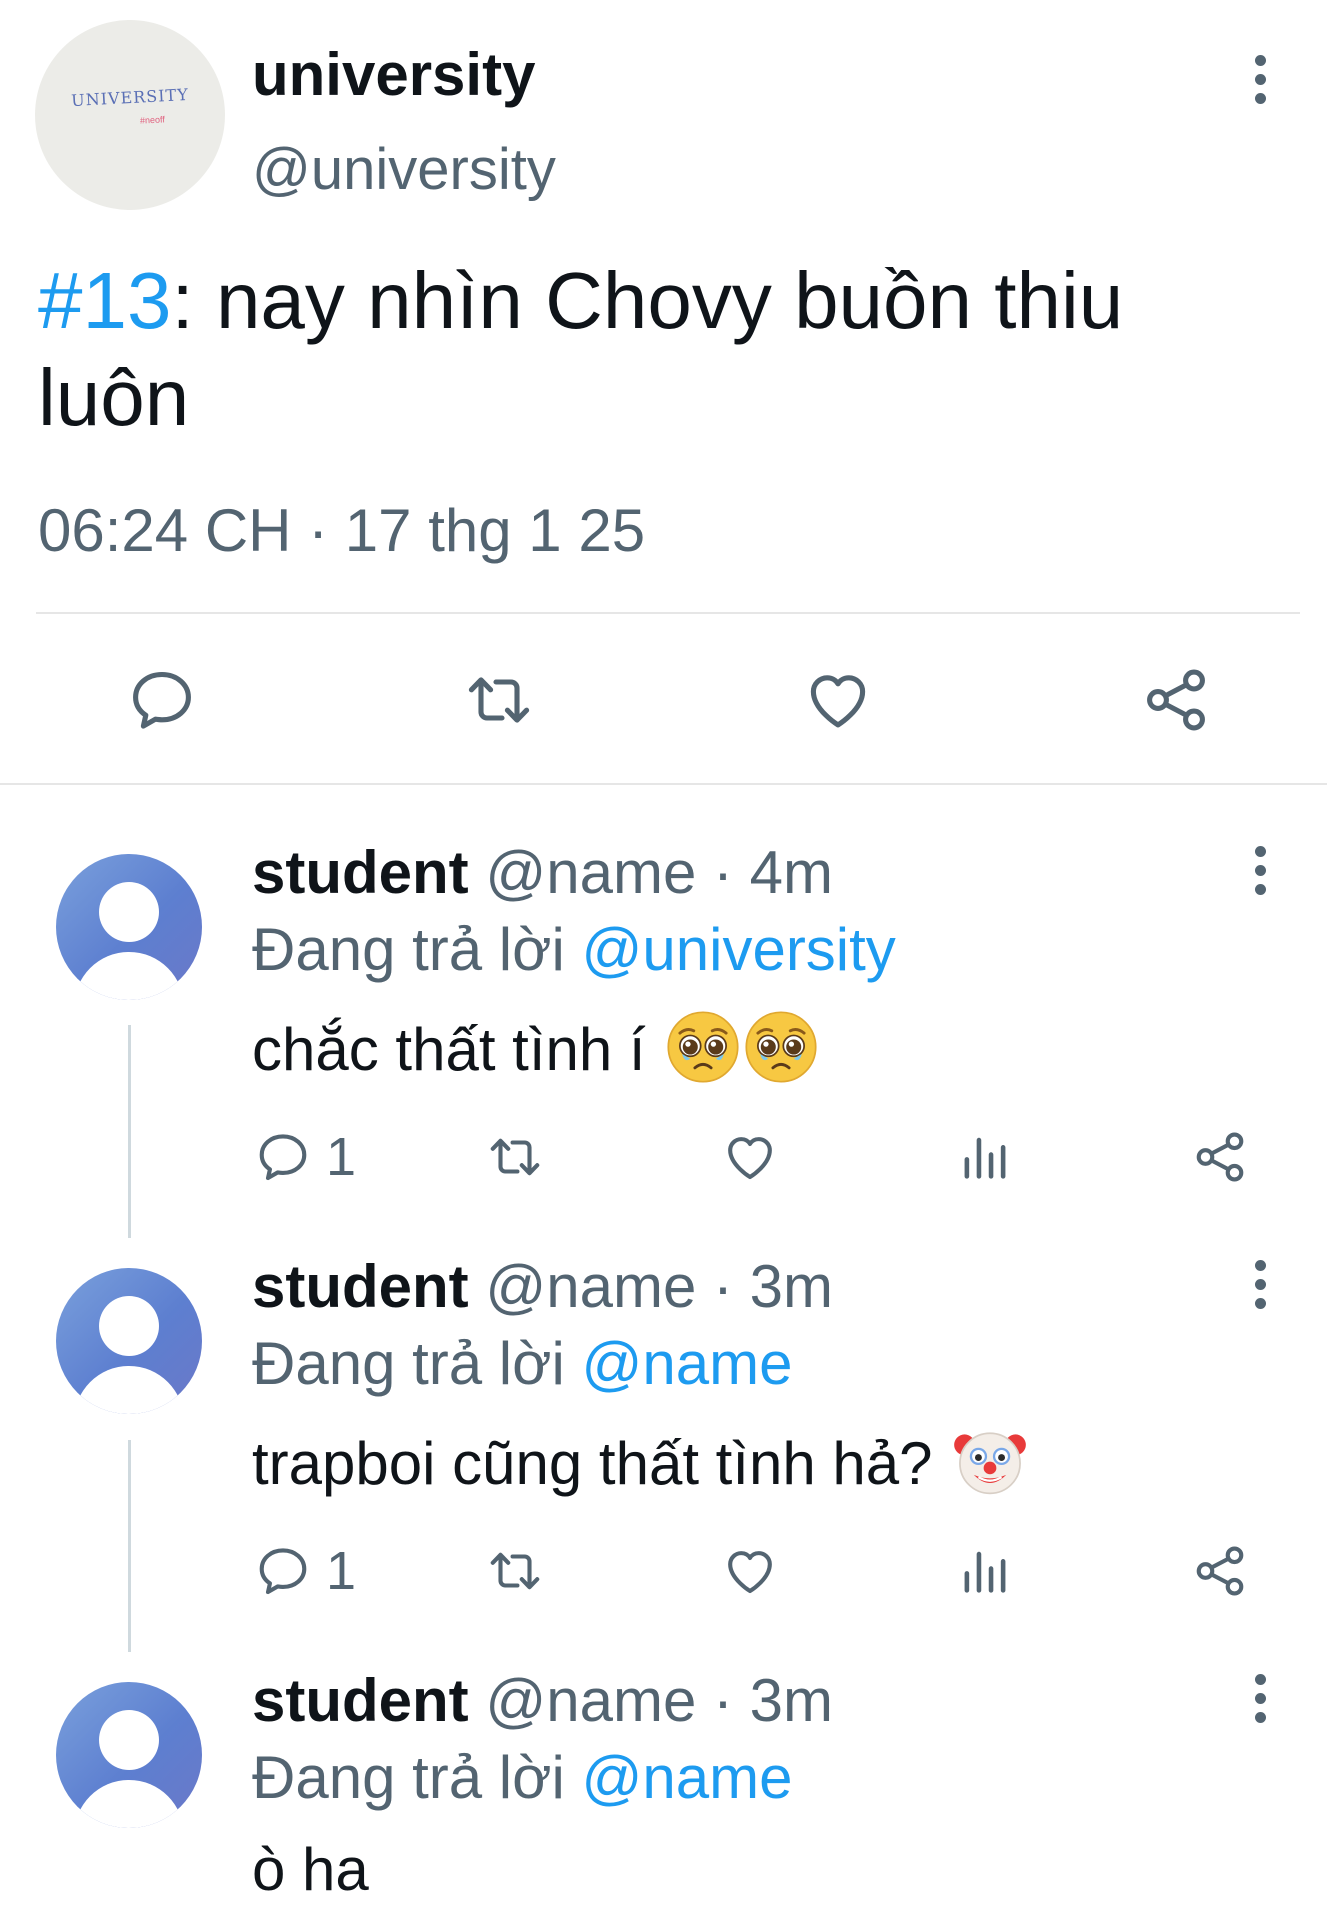  I want to click on reply-time: 4m, so click(791, 872).